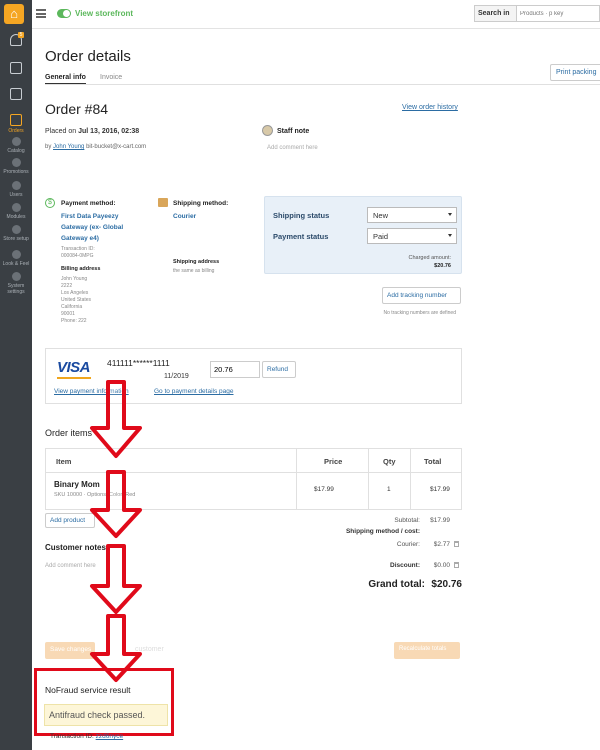 The image size is (600, 750). What do you see at coordinates (72, 736) in the screenshot?
I see `nofraud-transaction-label: Transaction ID:` at bounding box center [72, 736].